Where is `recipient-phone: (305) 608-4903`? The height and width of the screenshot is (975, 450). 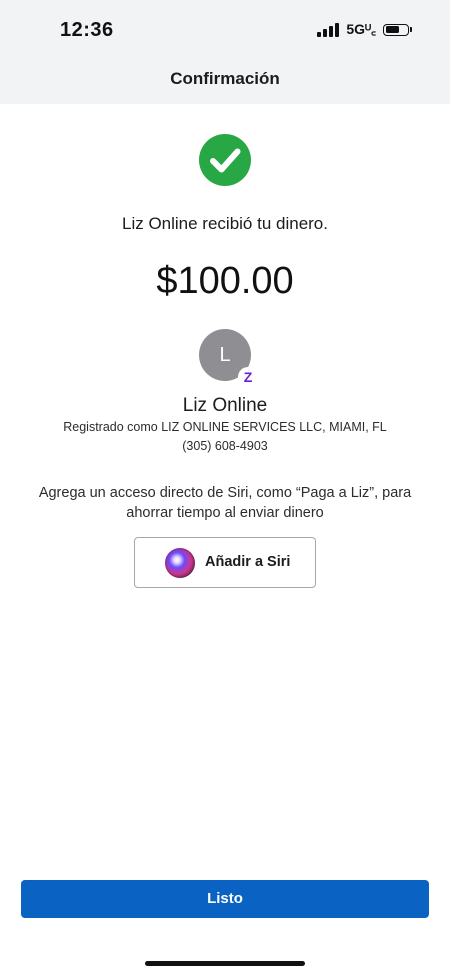 recipient-phone: (305) 608-4903 is located at coordinates (225, 446).